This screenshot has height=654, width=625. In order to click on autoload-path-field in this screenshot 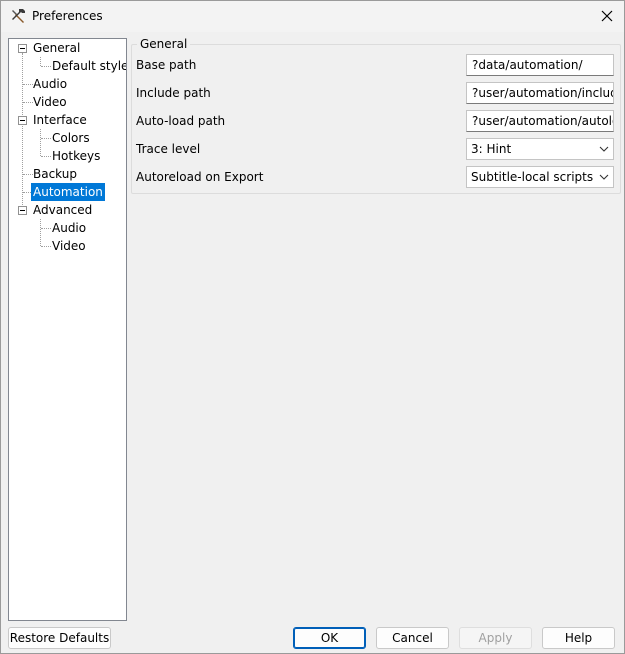, I will do `click(540, 121)`.